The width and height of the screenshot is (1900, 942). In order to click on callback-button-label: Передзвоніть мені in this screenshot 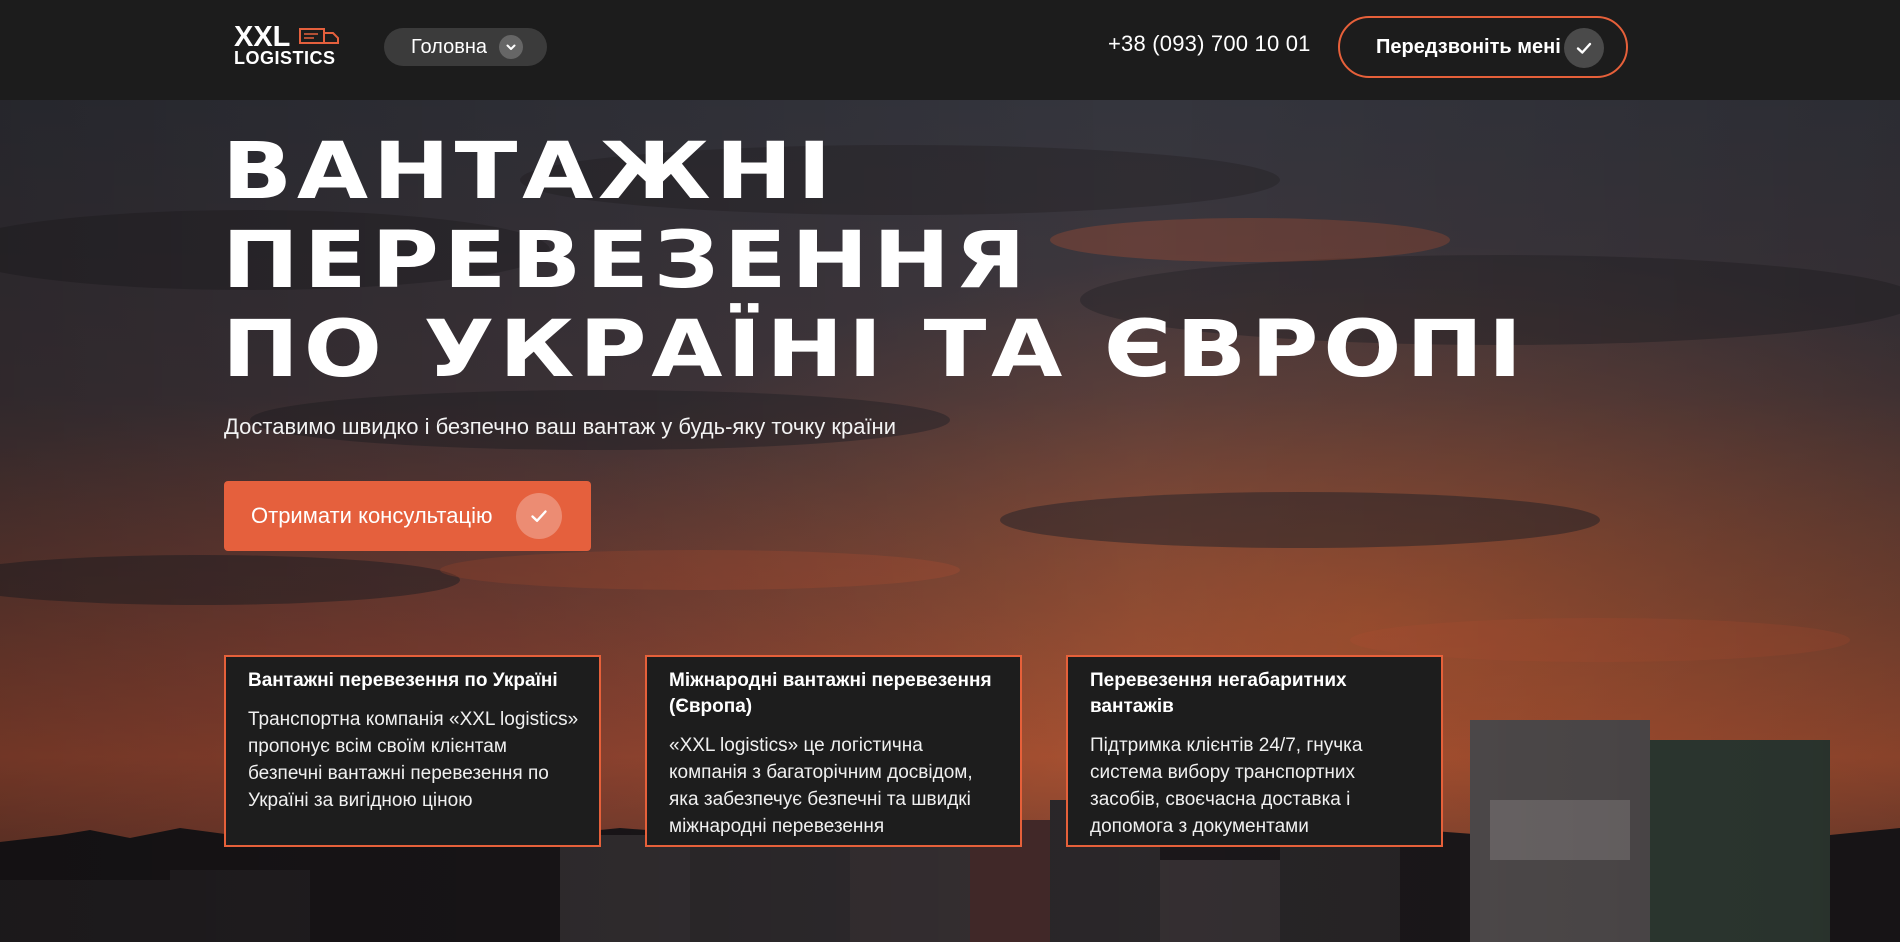, I will do `click(1468, 46)`.